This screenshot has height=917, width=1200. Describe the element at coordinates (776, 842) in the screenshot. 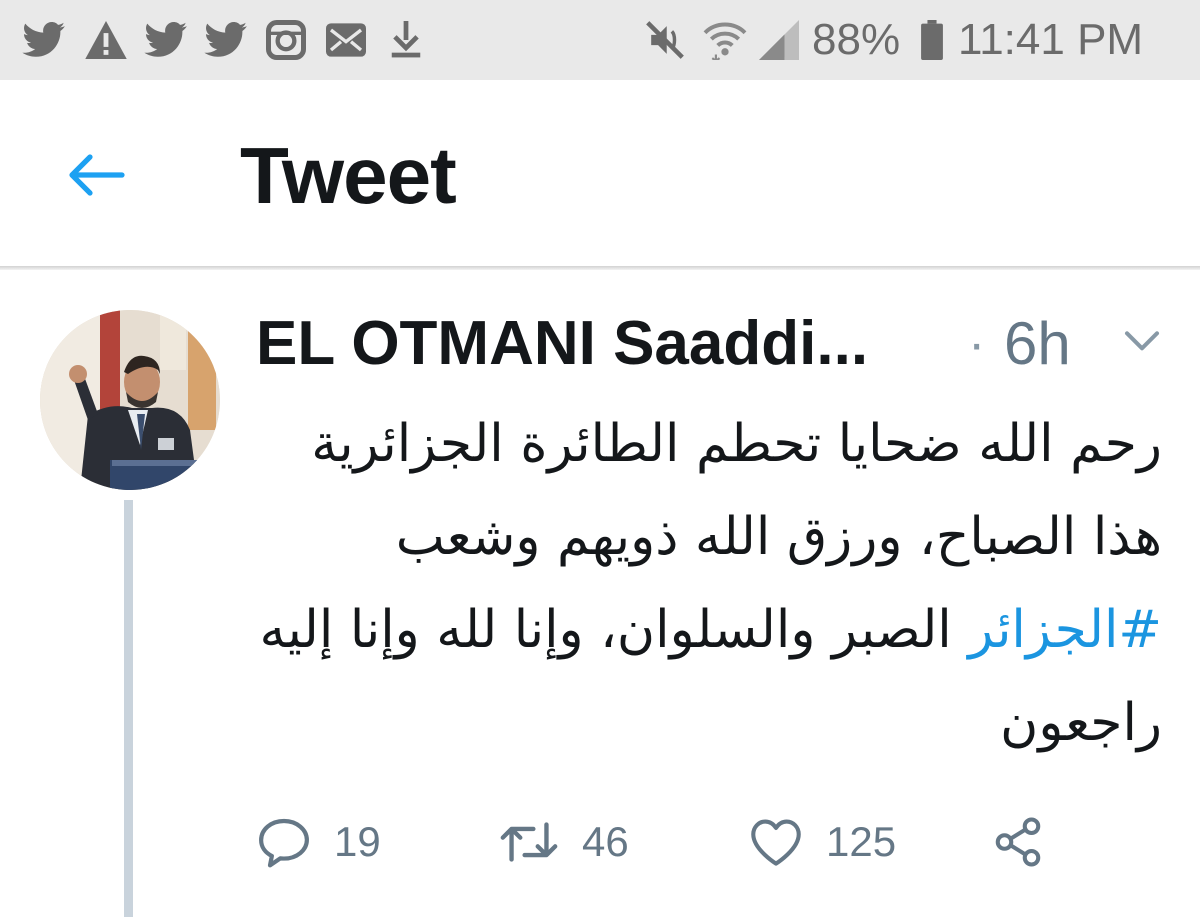

I see `heart-icon` at that location.